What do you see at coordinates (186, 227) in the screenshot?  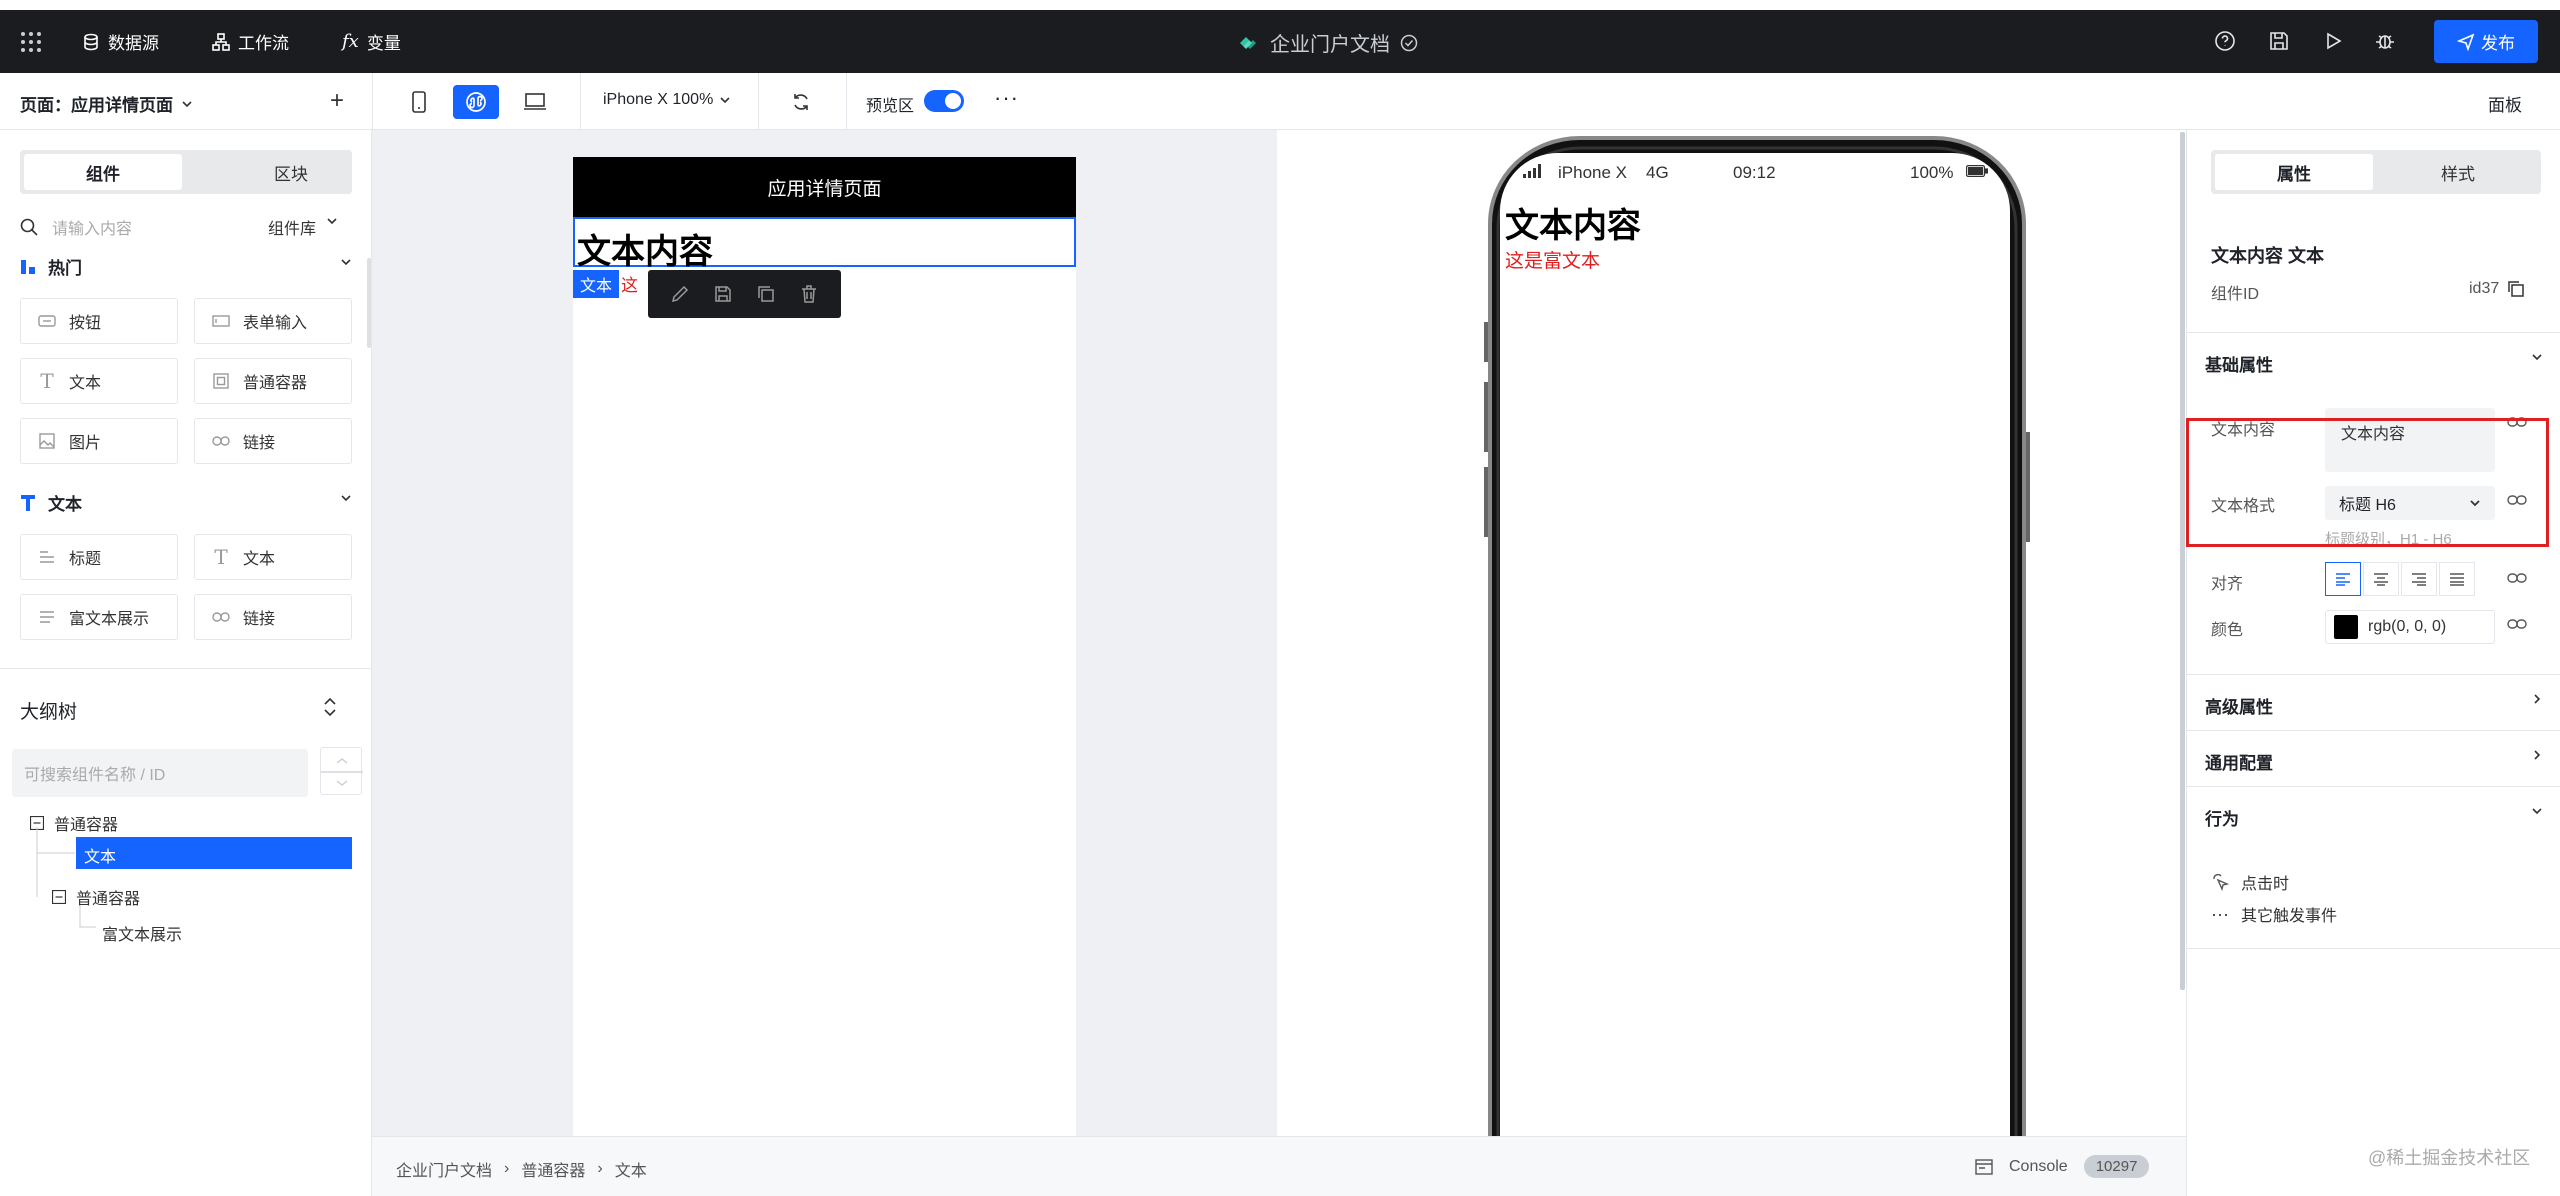 I see `component-search: 请输入内容 组件库` at bounding box center [186, 227].